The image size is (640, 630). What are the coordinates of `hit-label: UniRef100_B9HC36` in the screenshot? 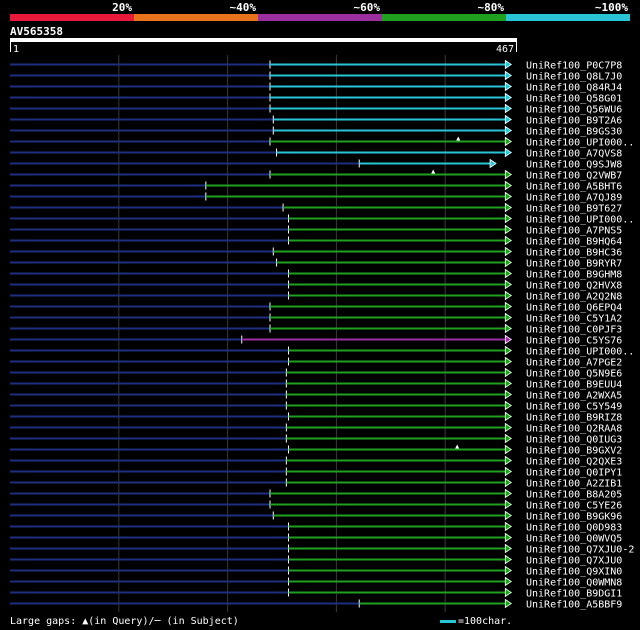 It's located at (574, 253).